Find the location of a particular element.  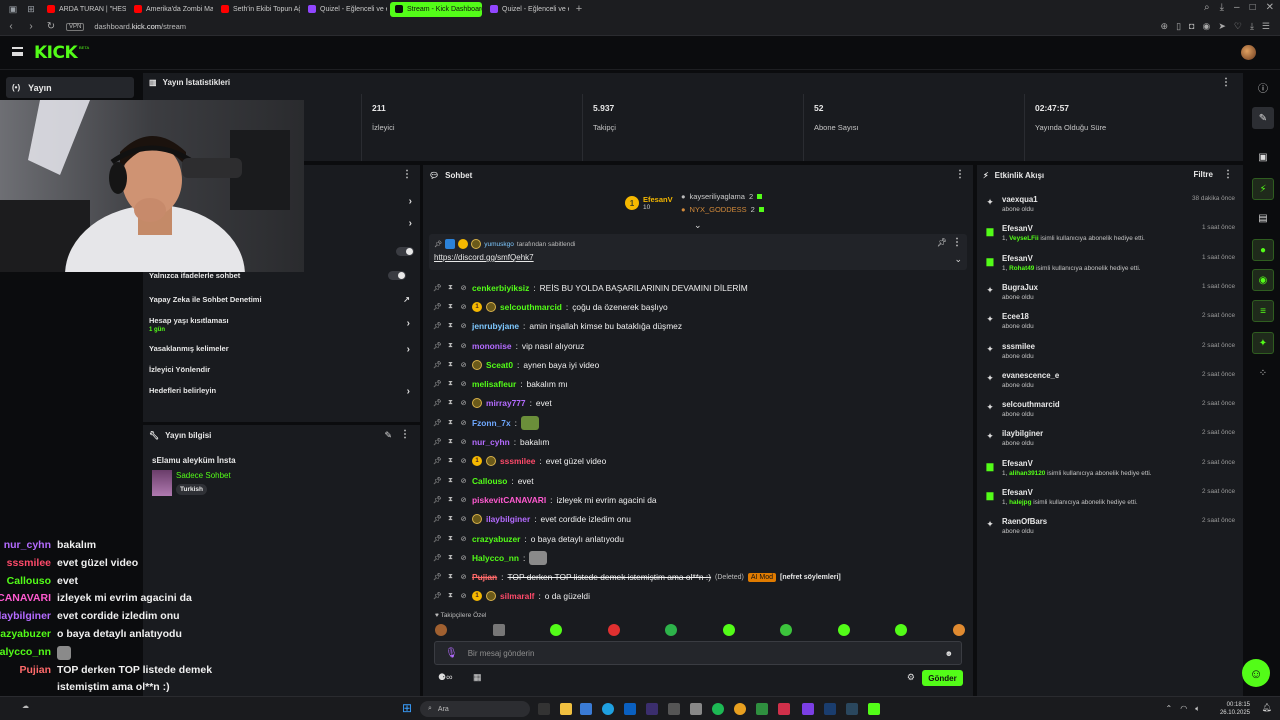

clipboard-icon: ▤ is located at coordinates (1263, 218).